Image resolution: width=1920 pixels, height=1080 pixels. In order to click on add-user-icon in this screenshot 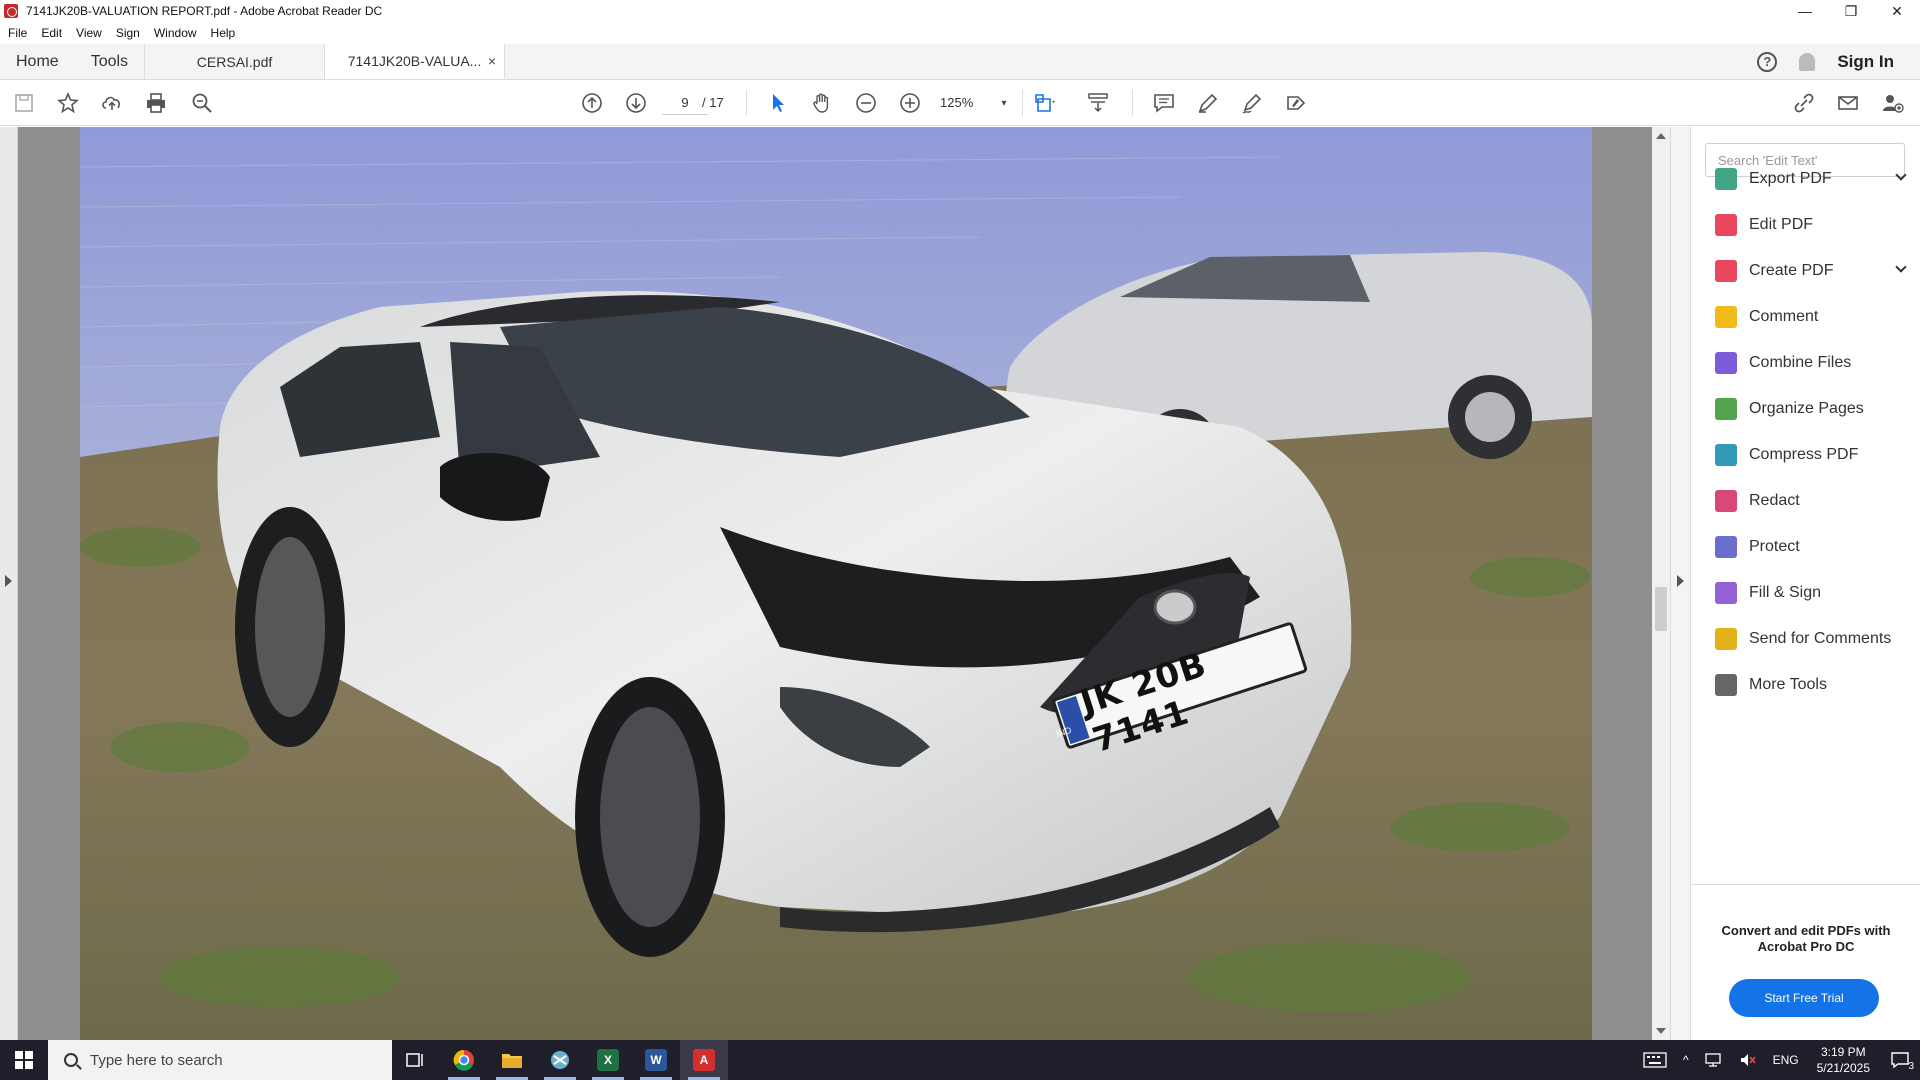, I will do `click(1892, 103)`.